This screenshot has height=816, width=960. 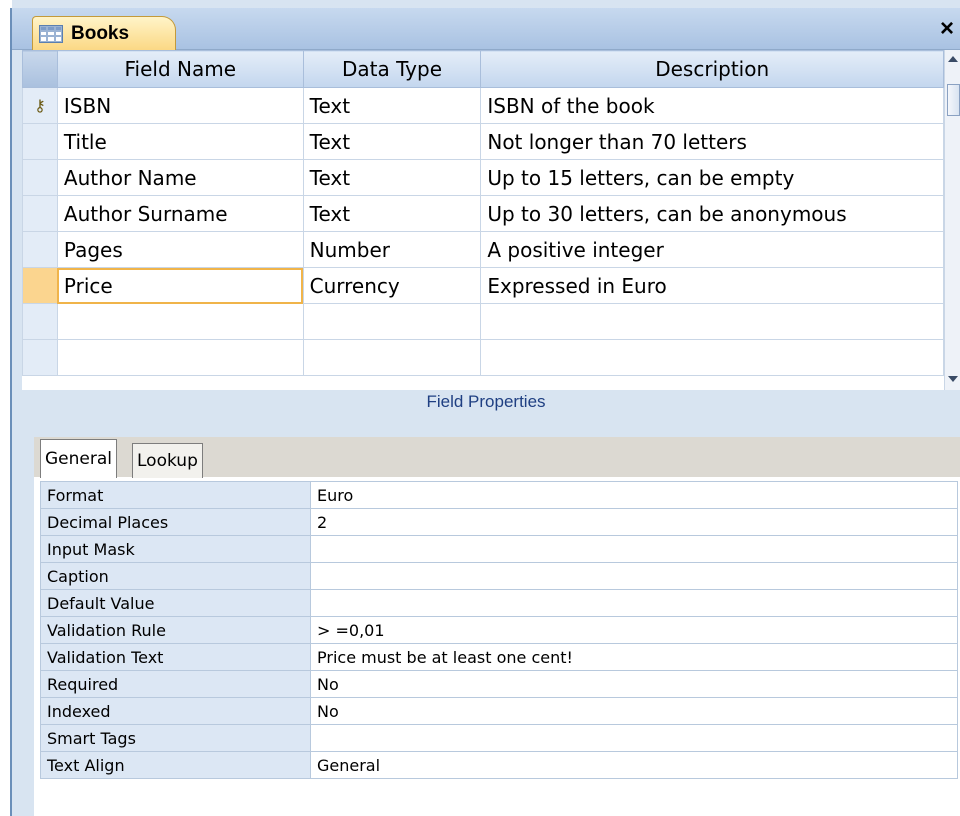 What do you see at coordinates (175, 630) in the screenshot?
I see `property-name: Validation Rule` at bounding box center [175, 630].